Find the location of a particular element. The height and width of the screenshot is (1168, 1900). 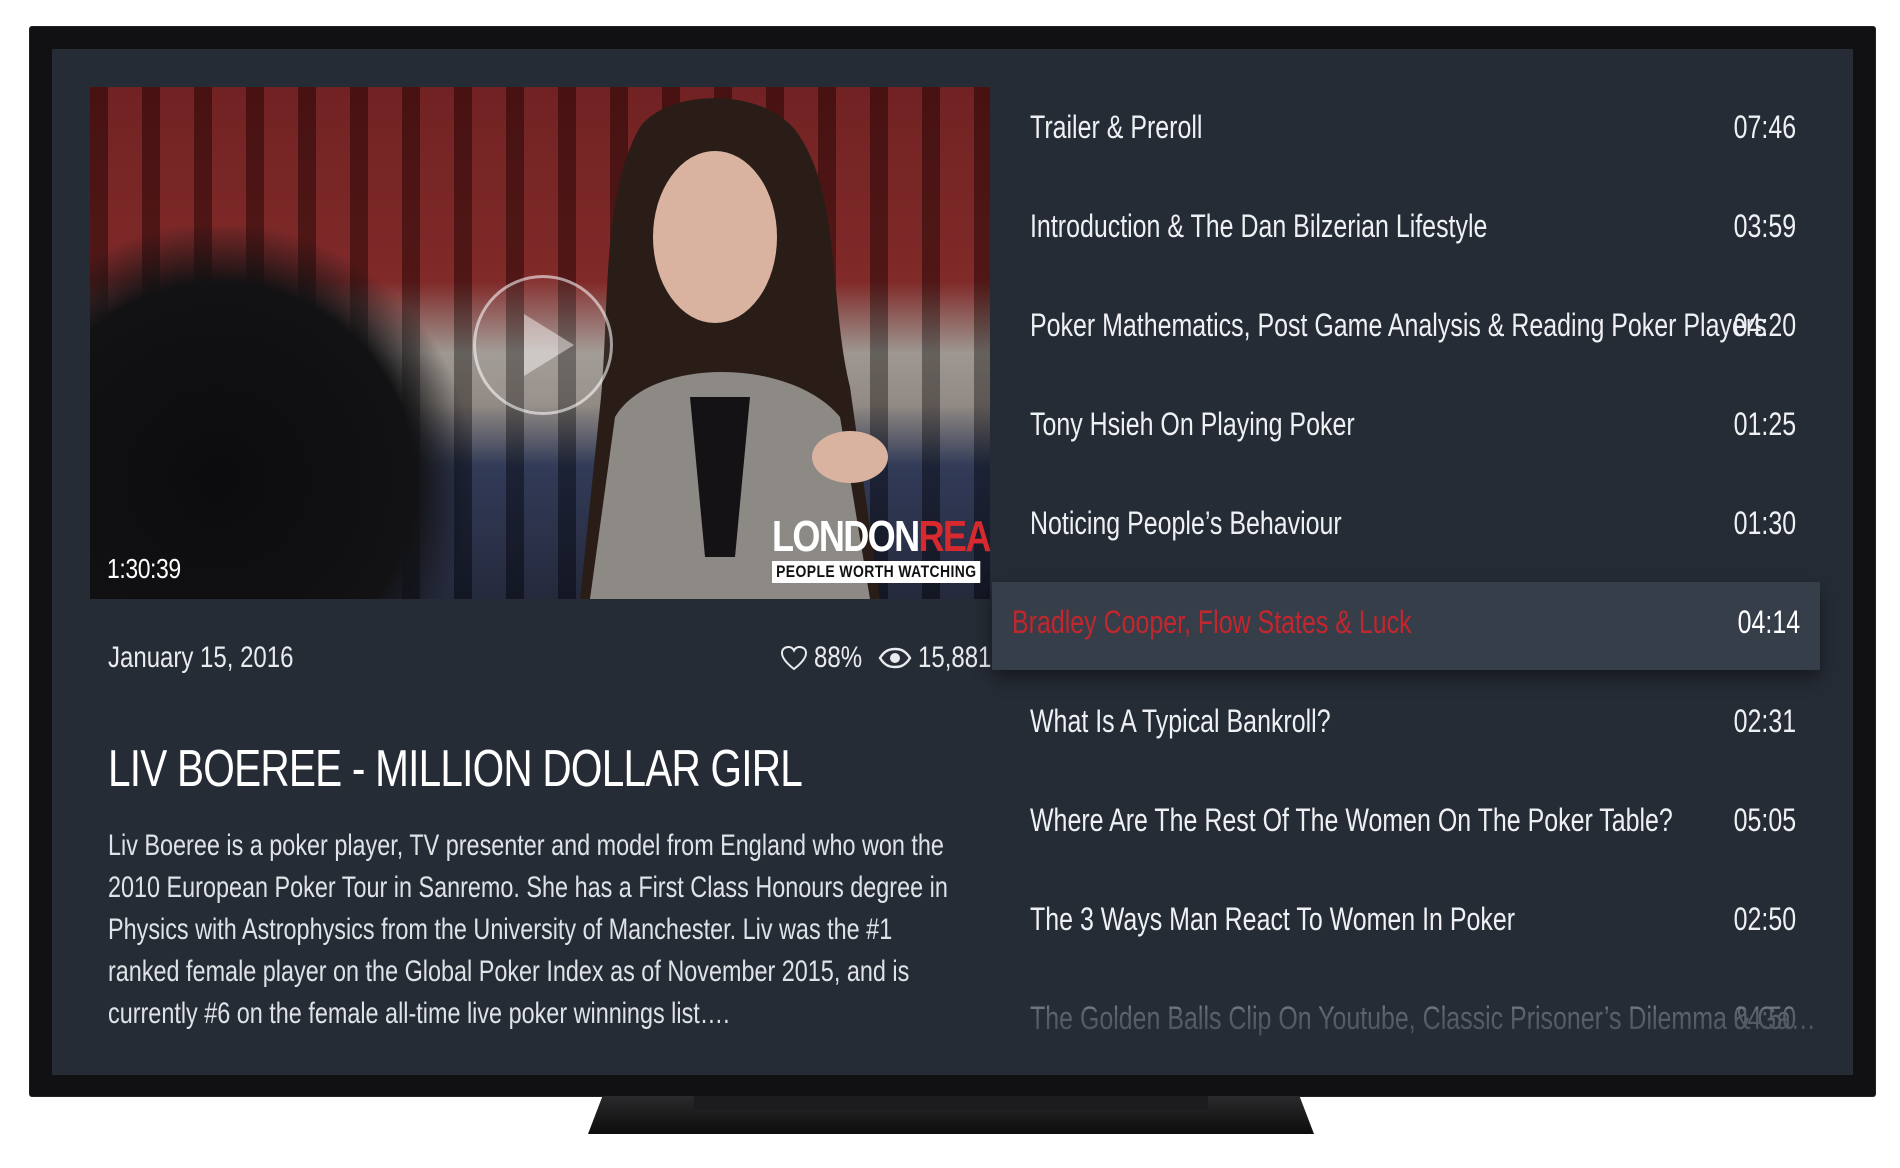

video-duration: 1:30:39 is located at coordinates (144, 568).